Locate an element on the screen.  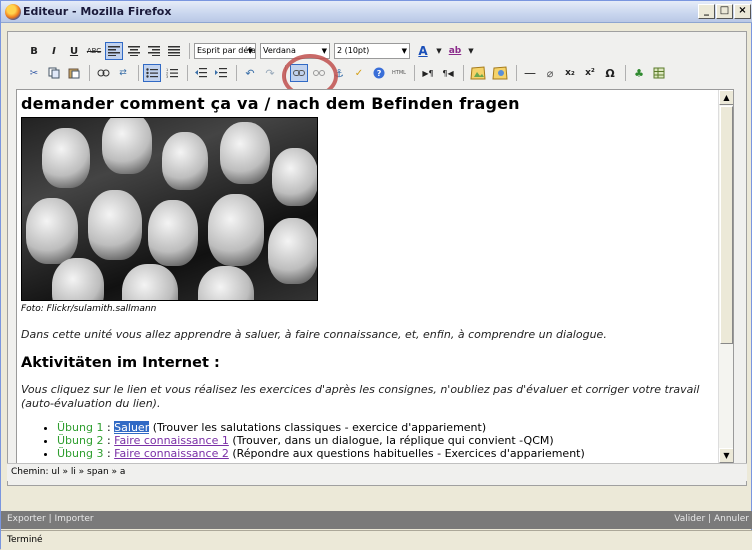
numbered-list-icon: 123 is located at coordinates (172, 73).